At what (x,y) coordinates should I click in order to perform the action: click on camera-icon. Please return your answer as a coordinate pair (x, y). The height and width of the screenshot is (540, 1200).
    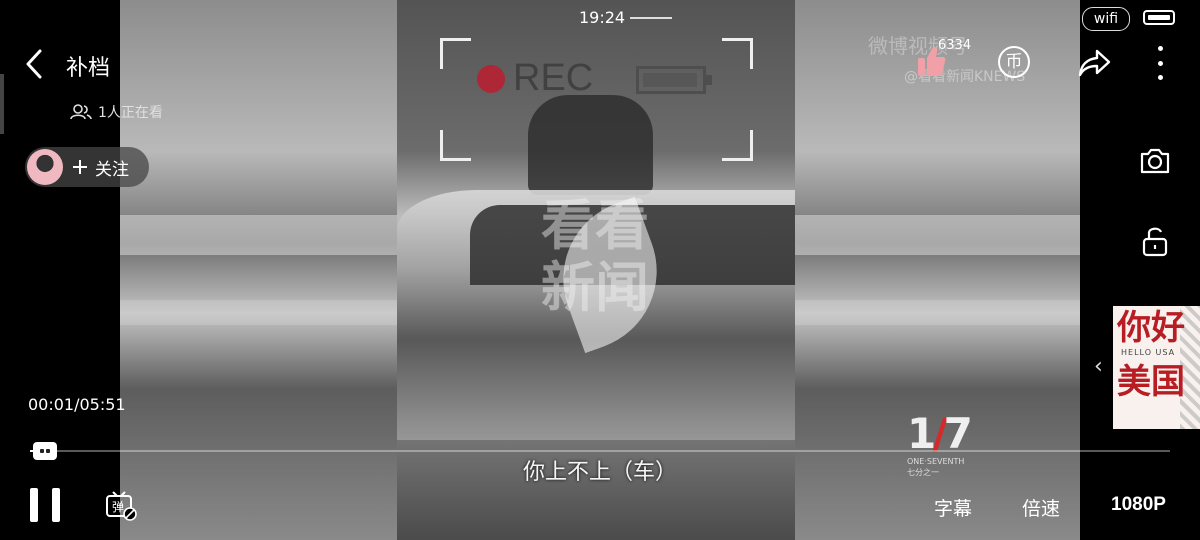
    Looking at the image, I should click on (1155, 161).